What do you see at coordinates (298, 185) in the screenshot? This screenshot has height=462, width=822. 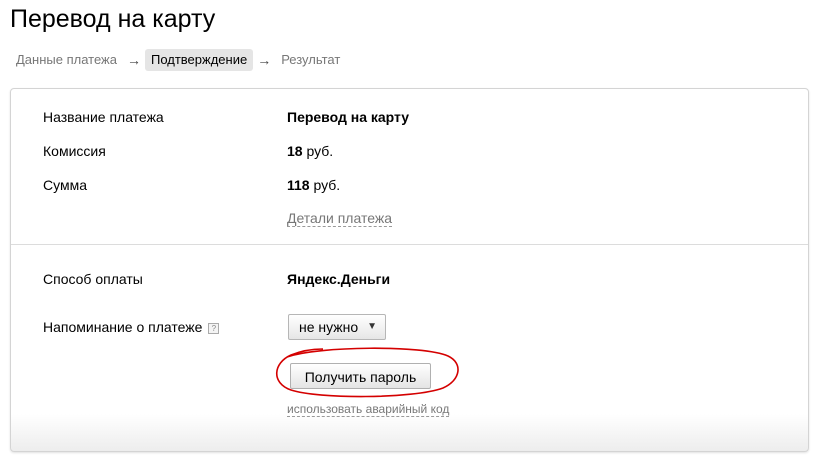 I see `sum-amount: 118` at bounding box center [298, 185].